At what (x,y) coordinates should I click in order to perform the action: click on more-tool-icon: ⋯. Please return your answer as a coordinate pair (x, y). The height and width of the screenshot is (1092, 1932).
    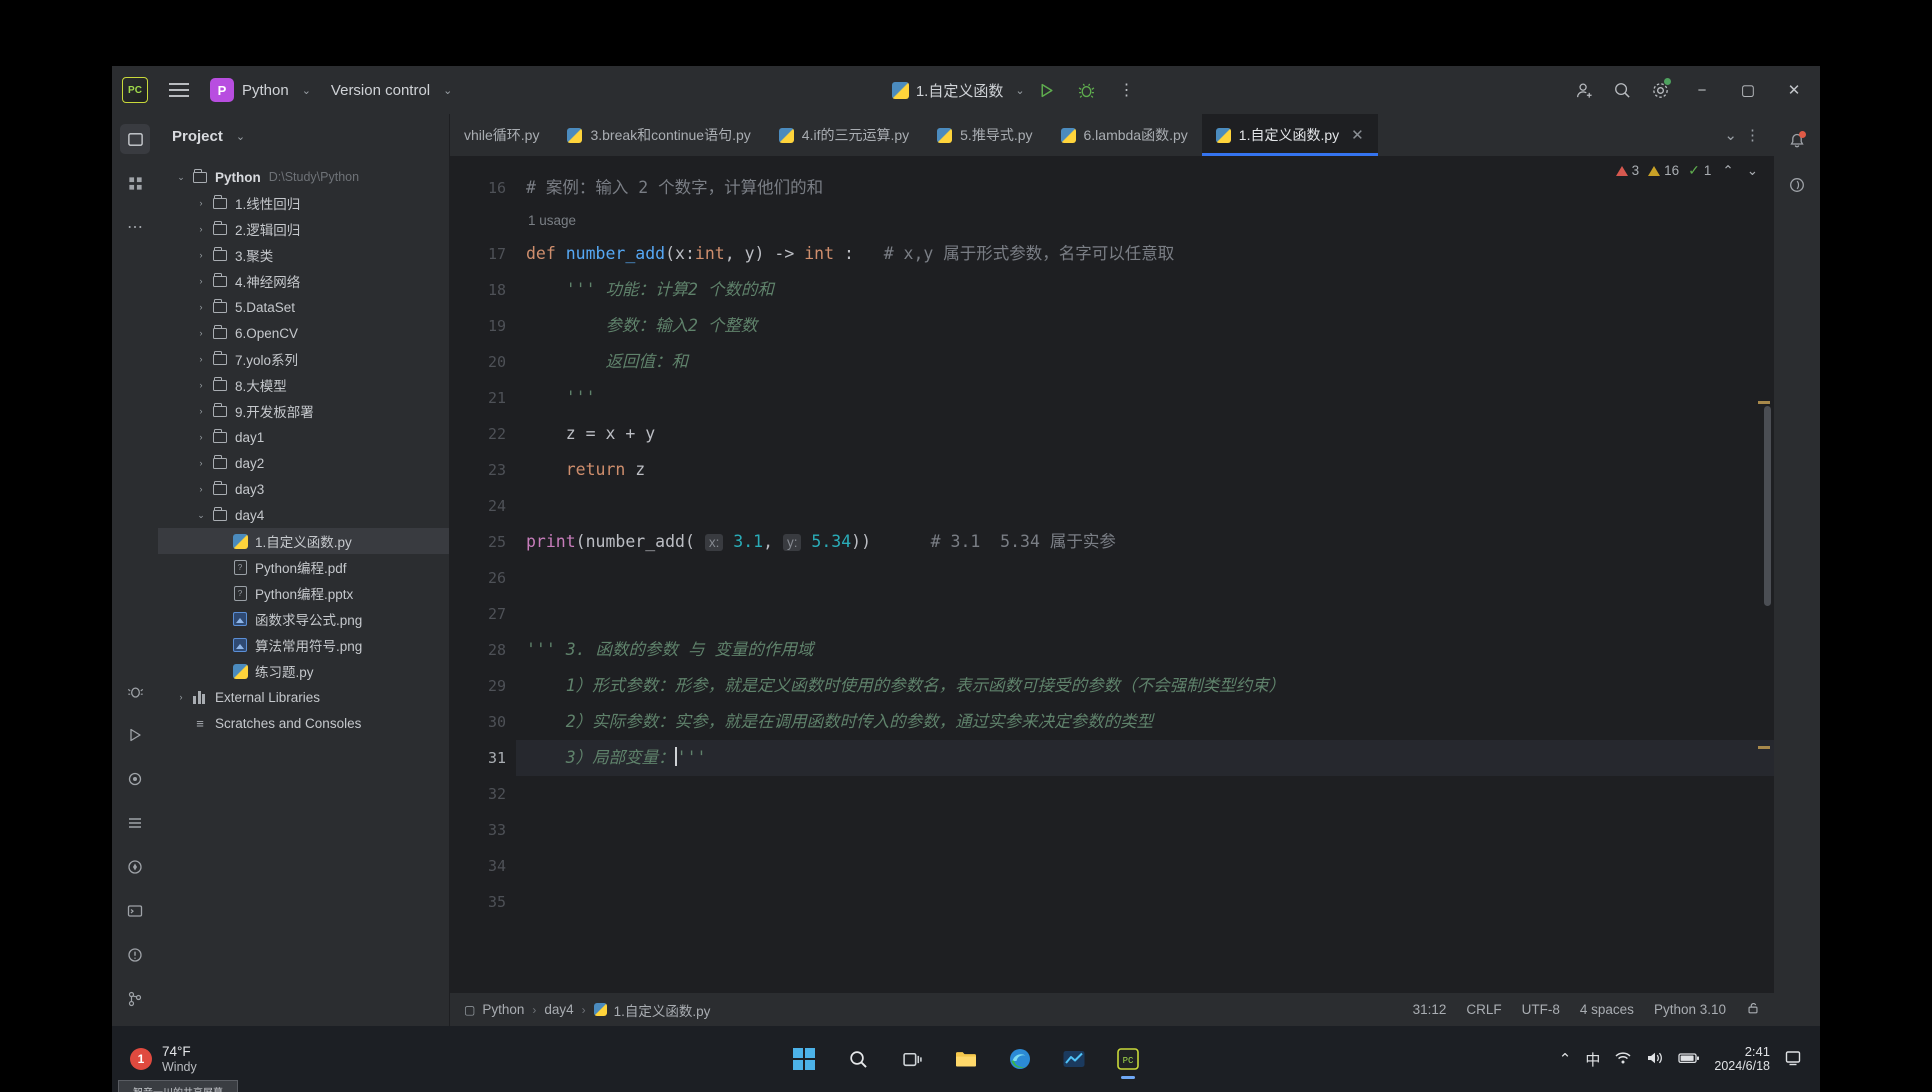
    Looking at the image, I should click on (135, 227).